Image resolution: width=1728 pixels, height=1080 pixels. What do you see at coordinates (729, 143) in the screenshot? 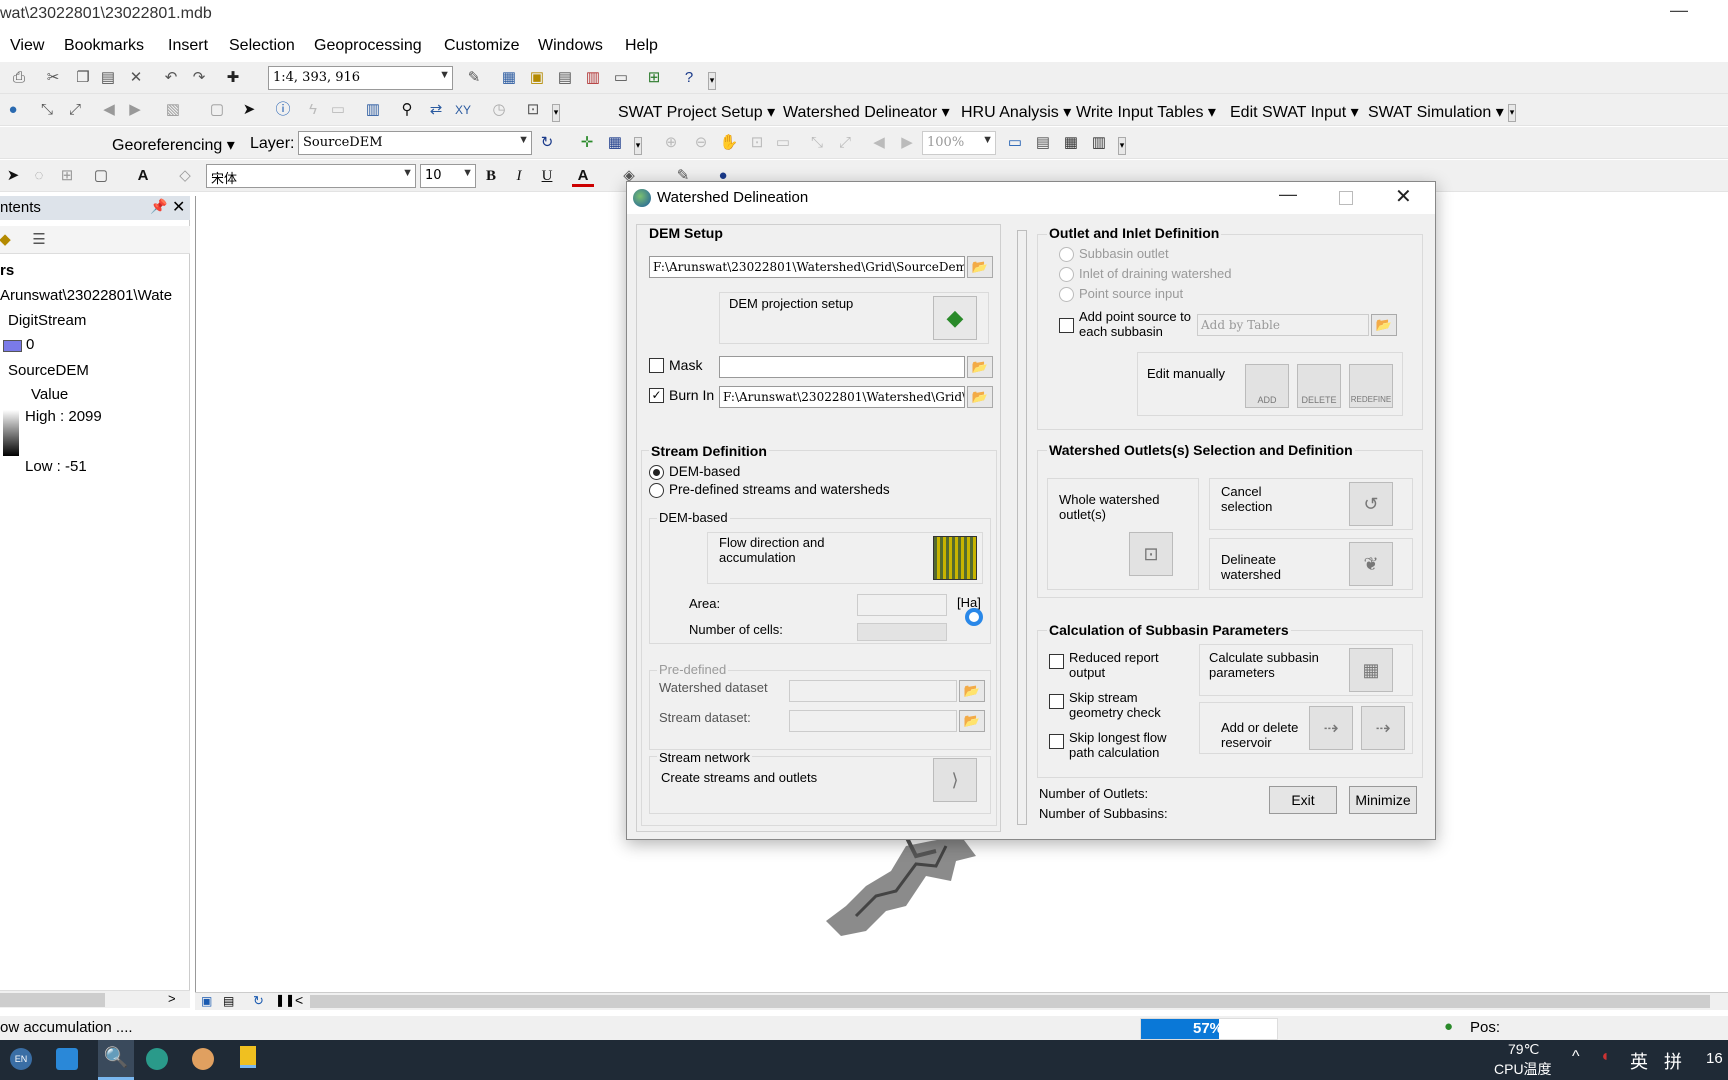
I see `layout-pan-icon: ✋` at bounding box center [729, 143].